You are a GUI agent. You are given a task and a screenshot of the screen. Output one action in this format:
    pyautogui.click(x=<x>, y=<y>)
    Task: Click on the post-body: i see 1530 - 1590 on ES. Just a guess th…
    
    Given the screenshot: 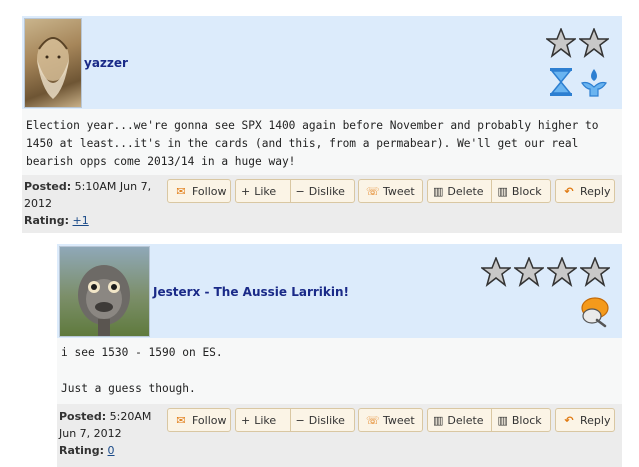 What is the action you would take?
    pyautogui.click(x=339, y=371)
    